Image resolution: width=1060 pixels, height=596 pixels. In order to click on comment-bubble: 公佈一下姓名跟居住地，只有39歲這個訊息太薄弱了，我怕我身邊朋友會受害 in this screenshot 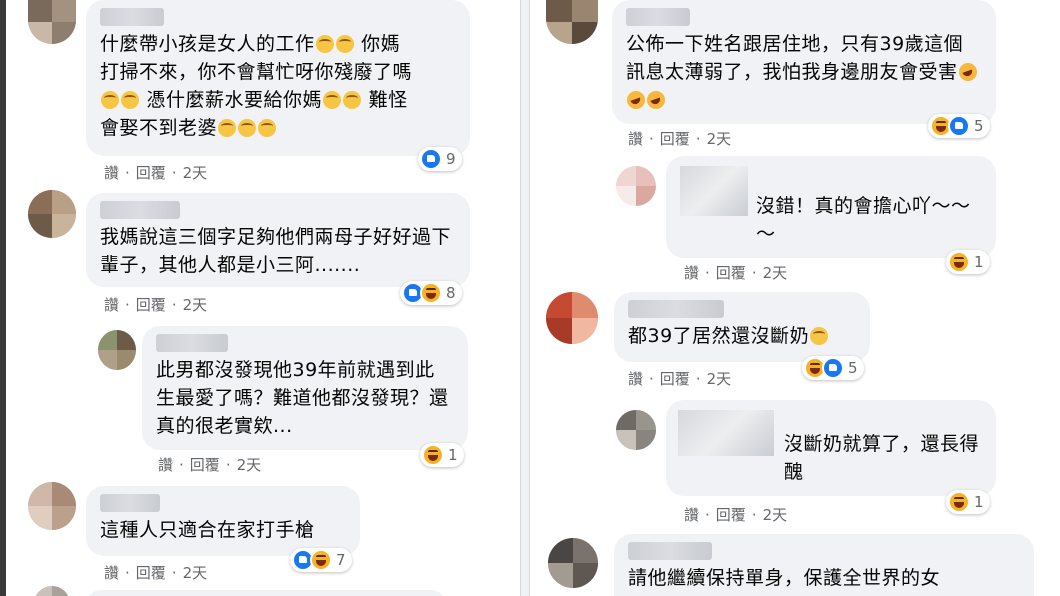, I will do `click(804, 62)`.